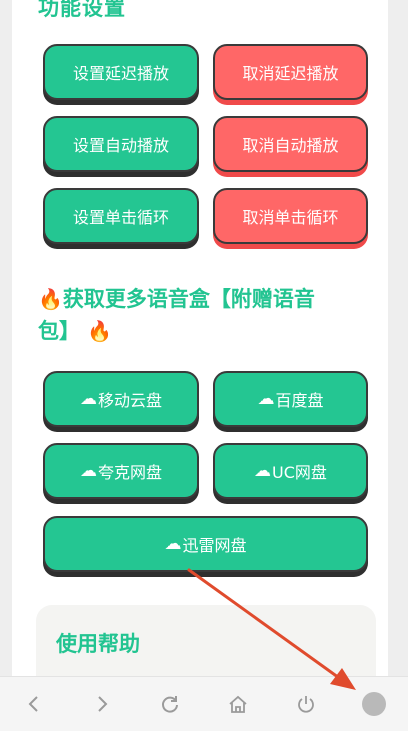 Image resolution: width=408 pixels, height=731 pixels. I want to click on refresh-button, so click(170, 704).